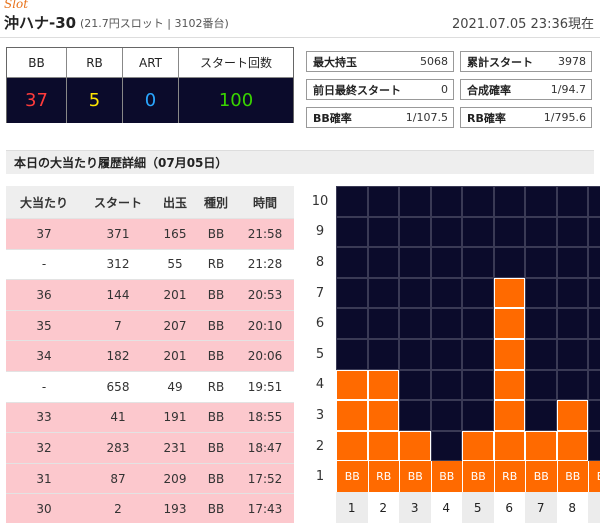 The width and height of the screenshot is (600, 523). I want to click on table-cell: 201, so click(175, 294).